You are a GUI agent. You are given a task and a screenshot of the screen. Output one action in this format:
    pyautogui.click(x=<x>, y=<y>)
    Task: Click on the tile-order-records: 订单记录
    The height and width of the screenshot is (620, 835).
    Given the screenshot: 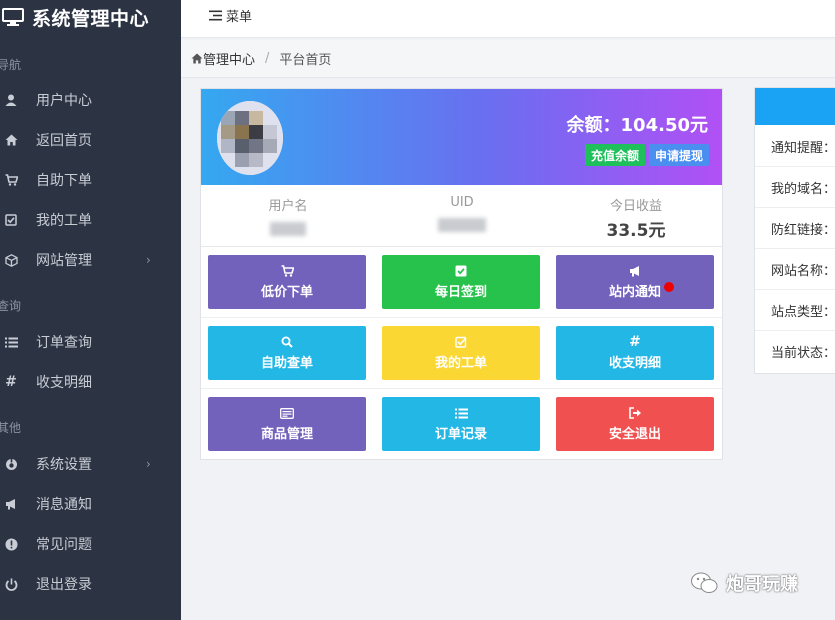 What is the action you would take?
    pyautogui.click(x=461, y=424)
    